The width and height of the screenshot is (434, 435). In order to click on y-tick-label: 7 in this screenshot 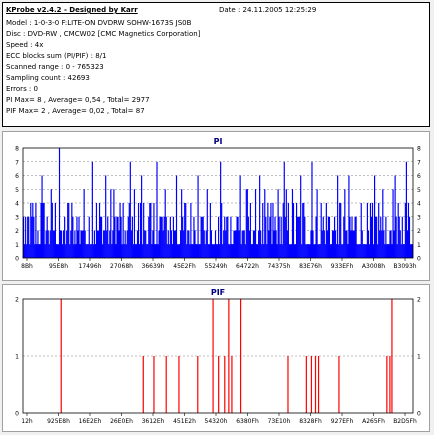, I will do `click(17, 162)`.